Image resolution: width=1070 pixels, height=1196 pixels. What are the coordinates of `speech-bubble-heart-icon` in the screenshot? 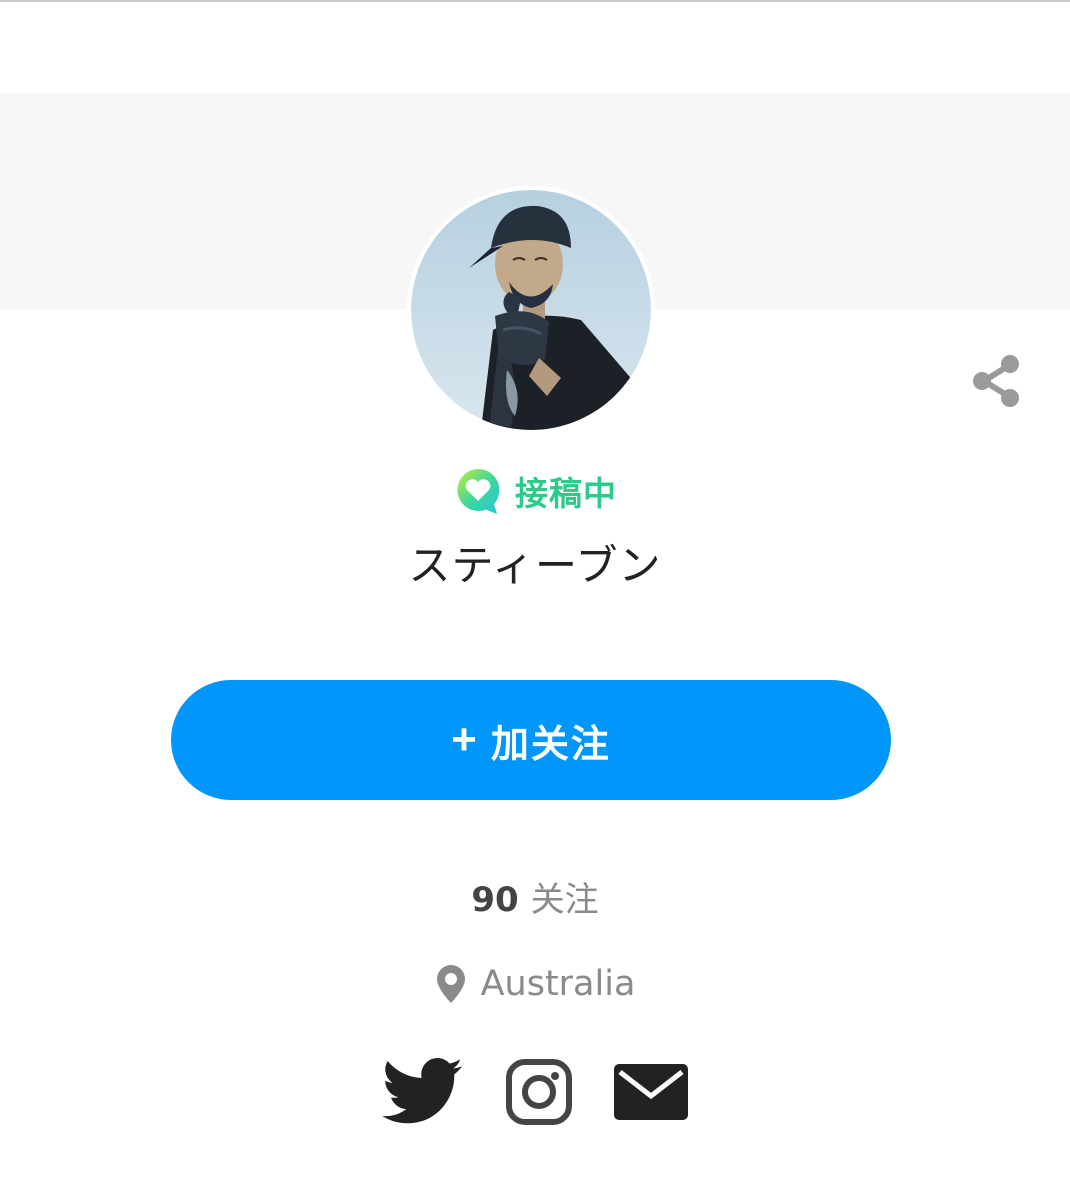 It's located at (478, 491).